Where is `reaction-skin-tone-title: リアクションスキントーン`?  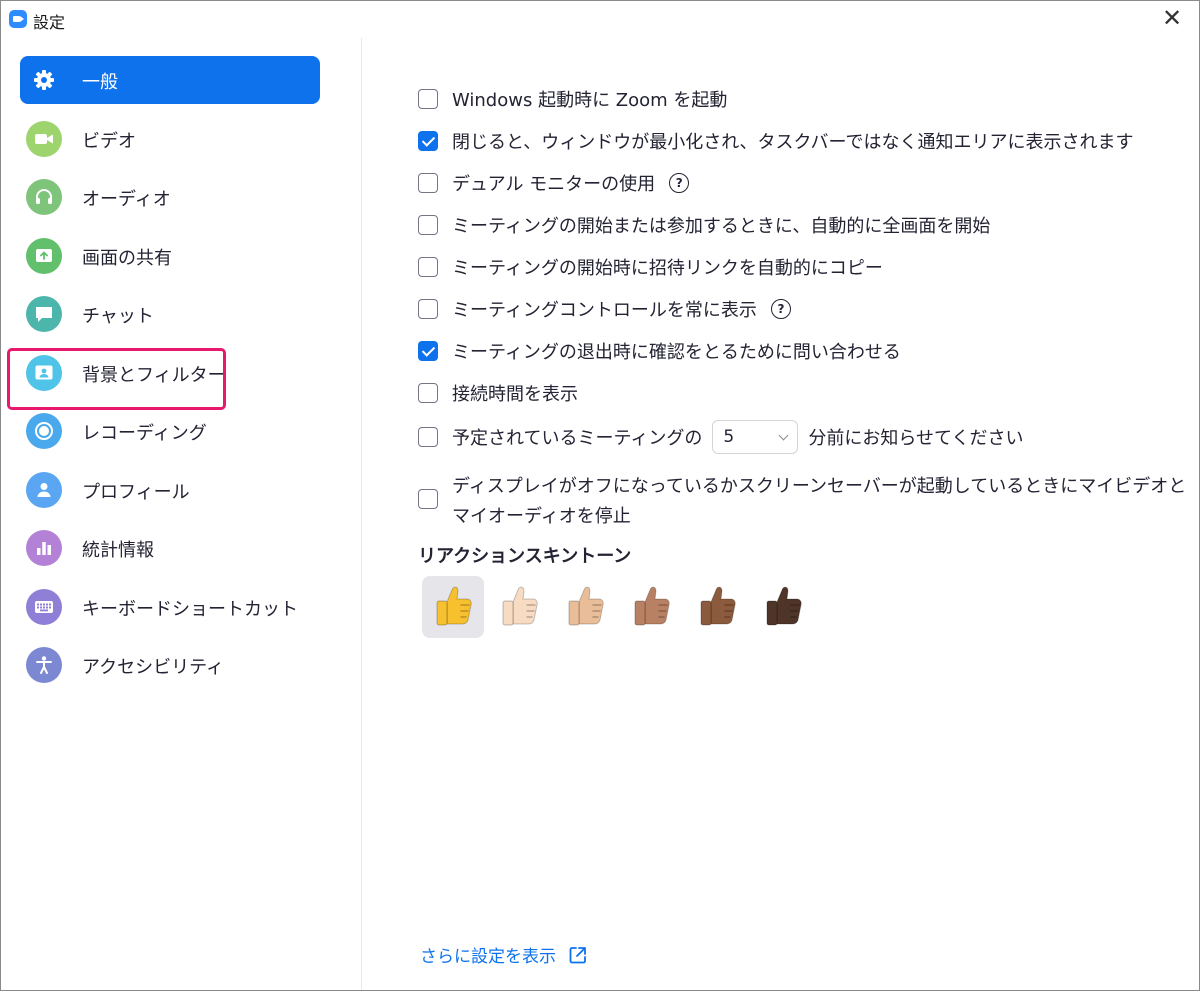 reaction-skin-tone-title: リアクションスキントーン is located at coordinates (525, 556).